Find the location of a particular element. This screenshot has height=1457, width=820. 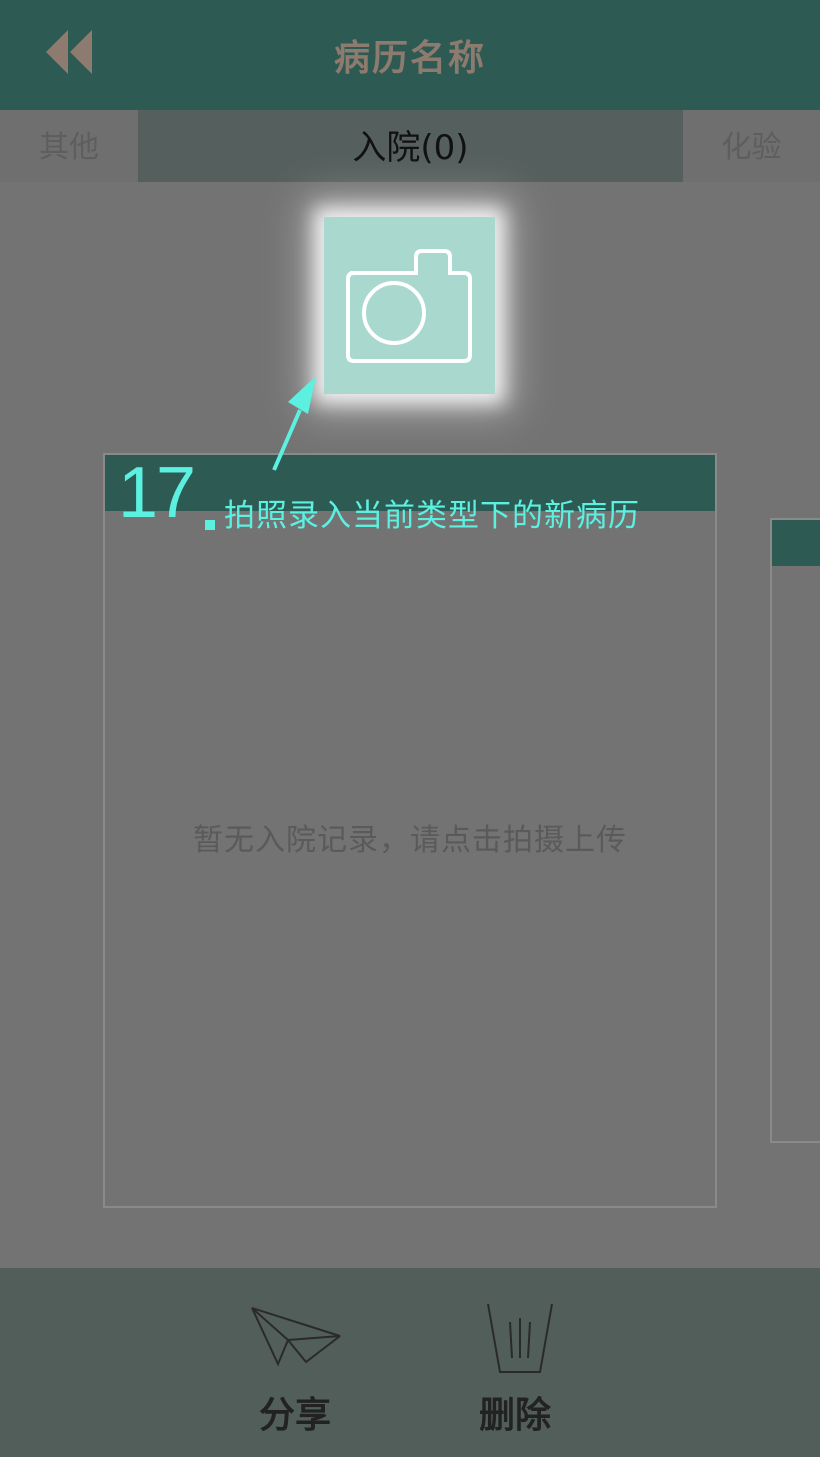

tutorial-hint-text: 拍照录入当前类型下的新病历 is located at coordinates (432, 516).